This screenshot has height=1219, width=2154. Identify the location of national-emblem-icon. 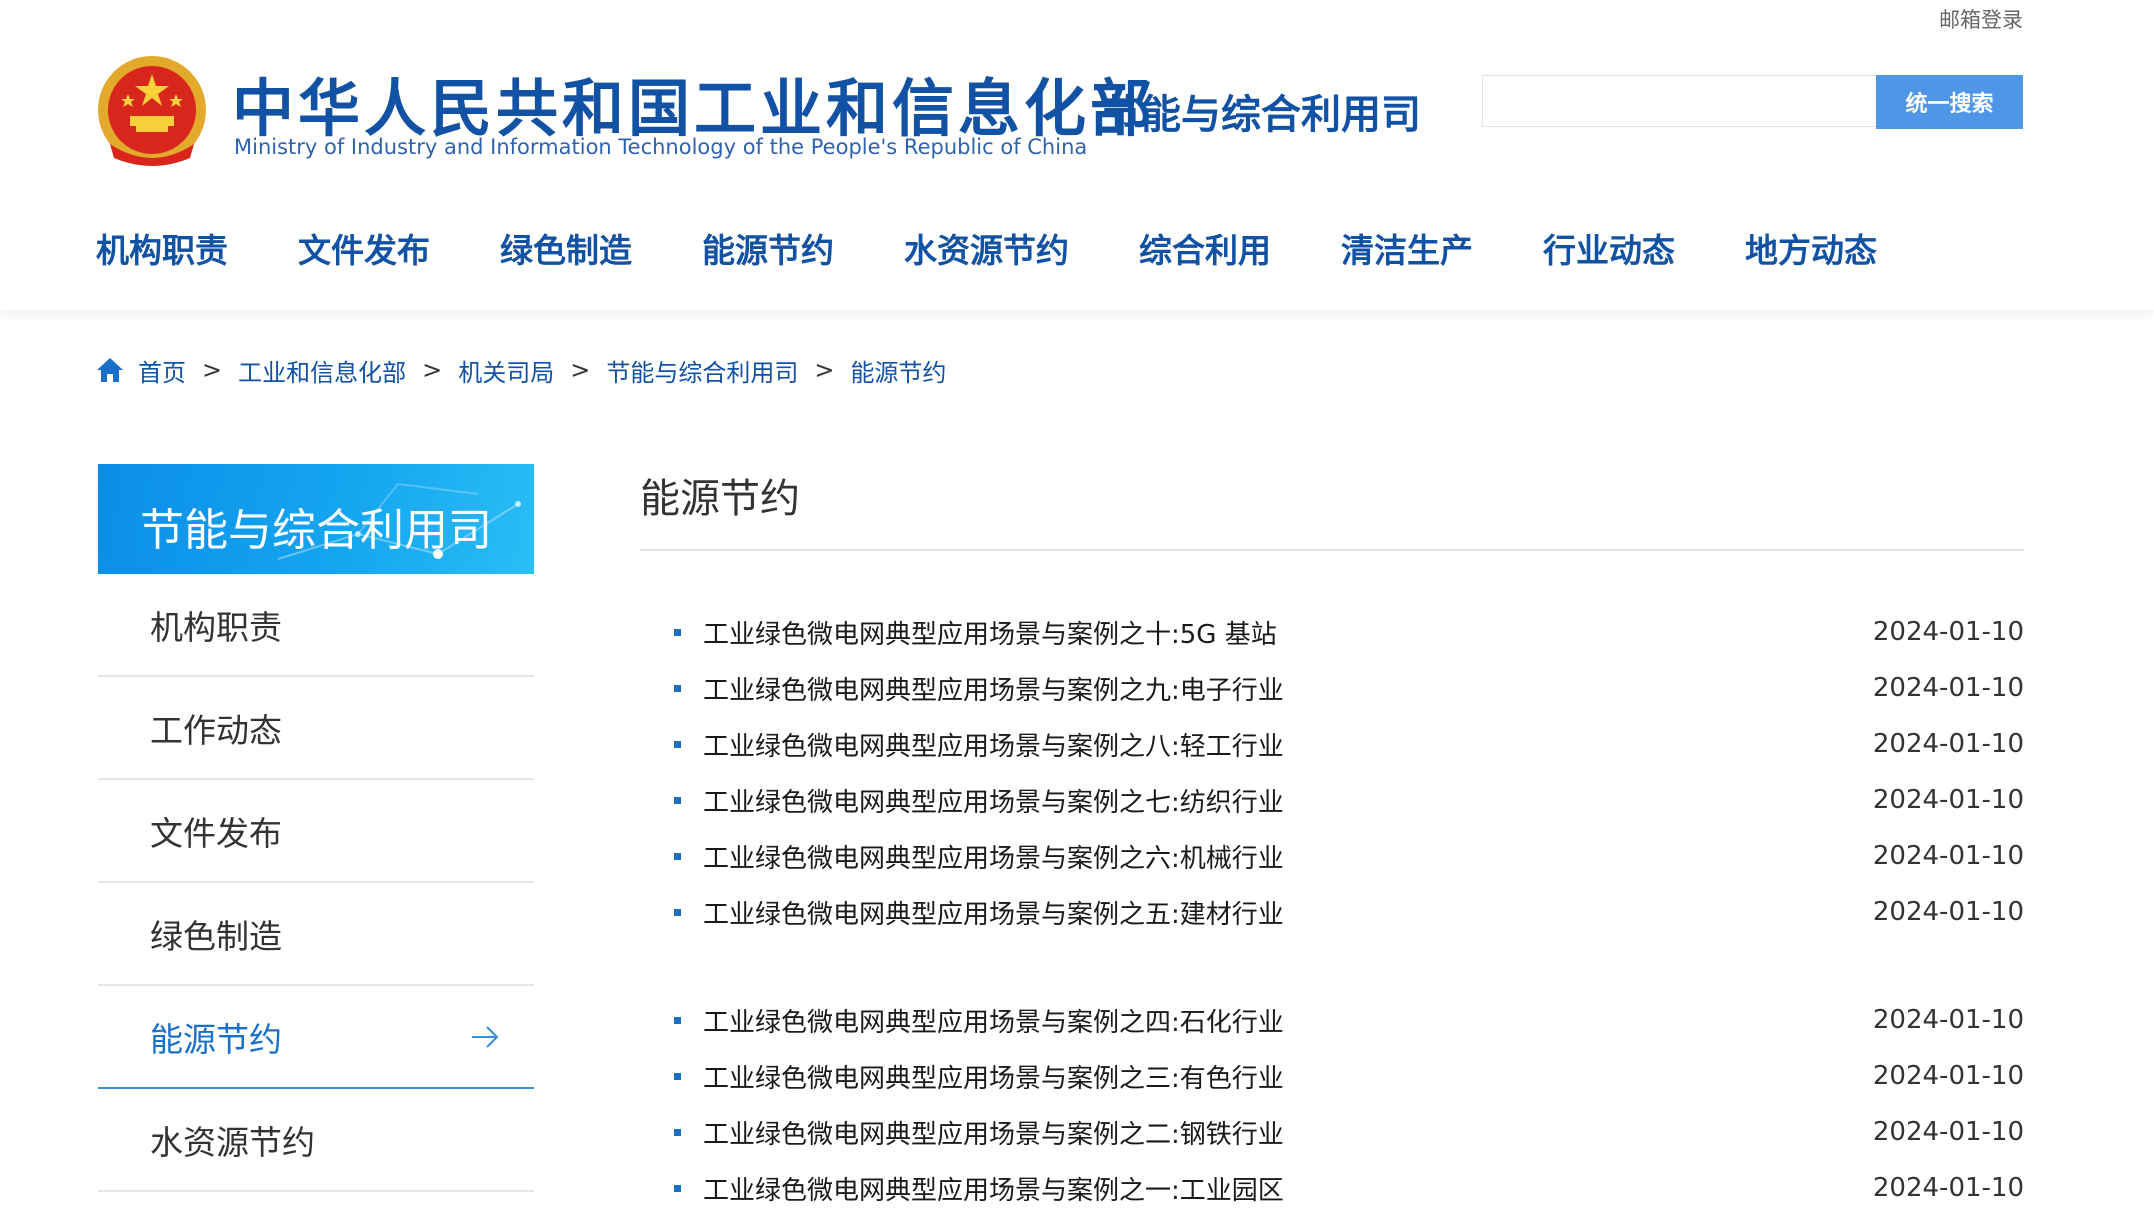
(152, 112).